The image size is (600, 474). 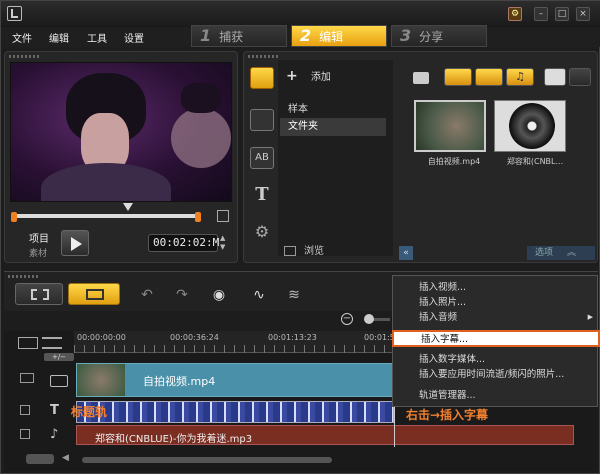 I want to click on scroll-left-icon: ◀, so click(x=65, y=458).